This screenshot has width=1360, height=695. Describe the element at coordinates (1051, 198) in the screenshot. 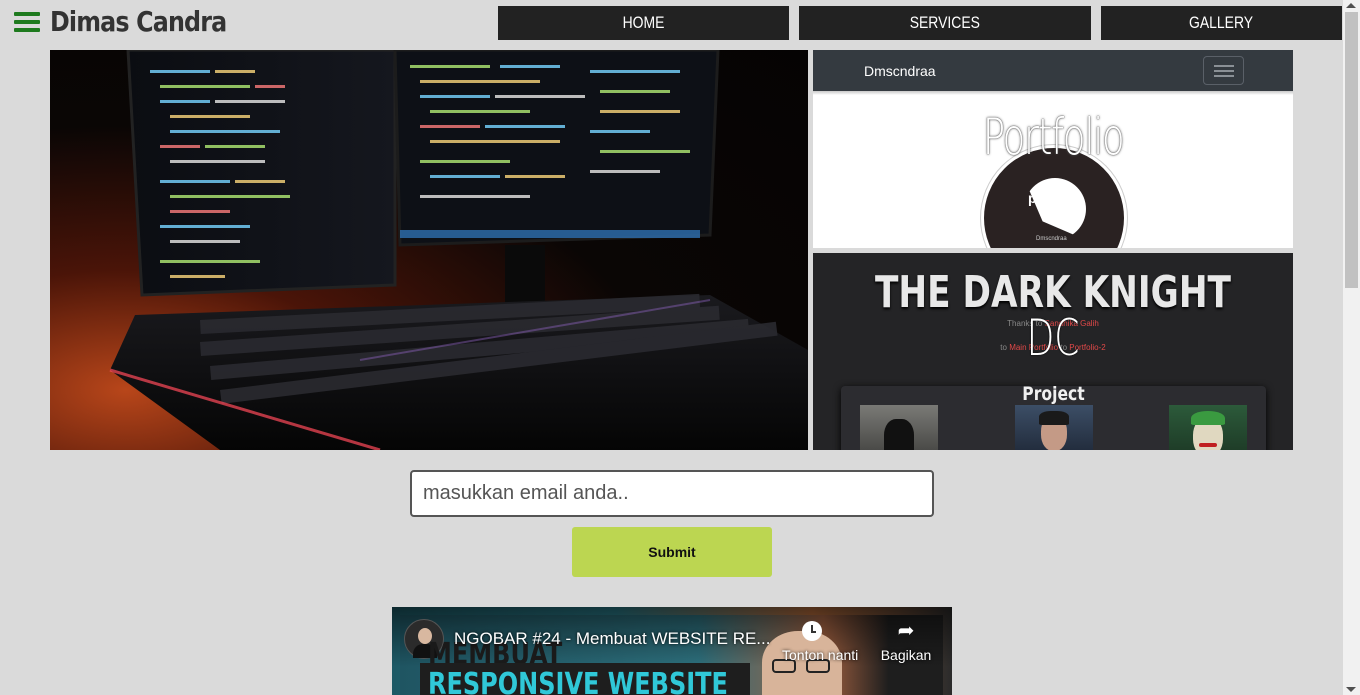

I see `logo-text: project` at that location.